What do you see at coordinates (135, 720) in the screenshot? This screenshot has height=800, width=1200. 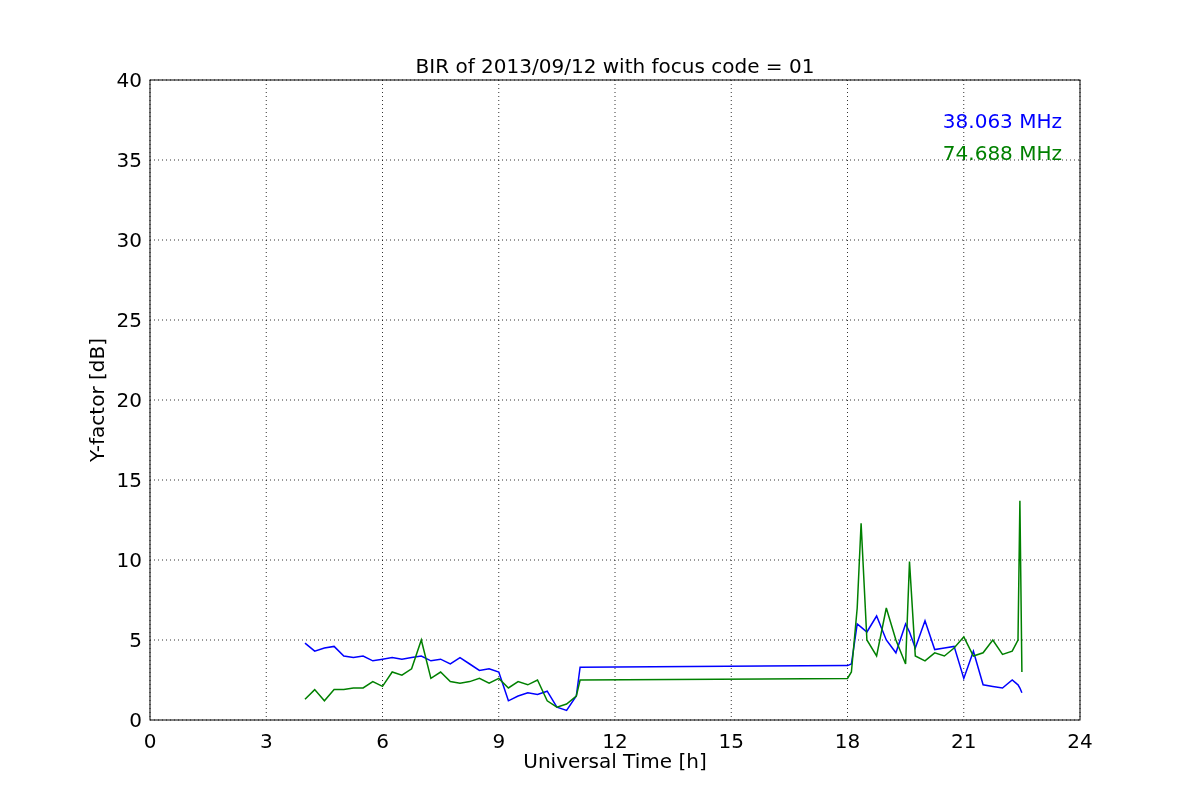 I see `y-tick-label: 0` at bounding box center [135, 720].